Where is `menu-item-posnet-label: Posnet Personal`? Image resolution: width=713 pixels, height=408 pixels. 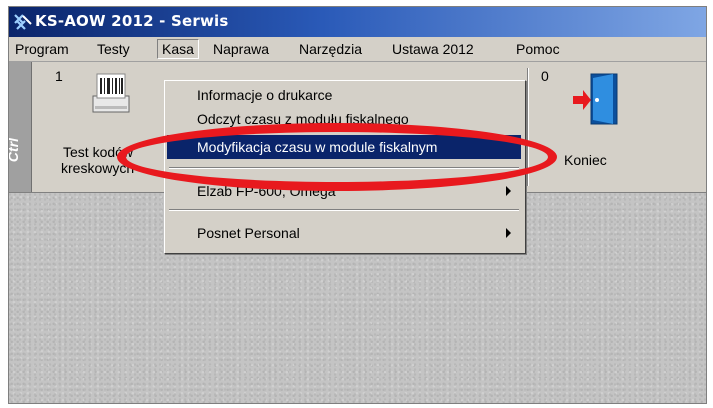
menu-item-posnet-label: Posnet Personal is located at coordinates (248, 233).